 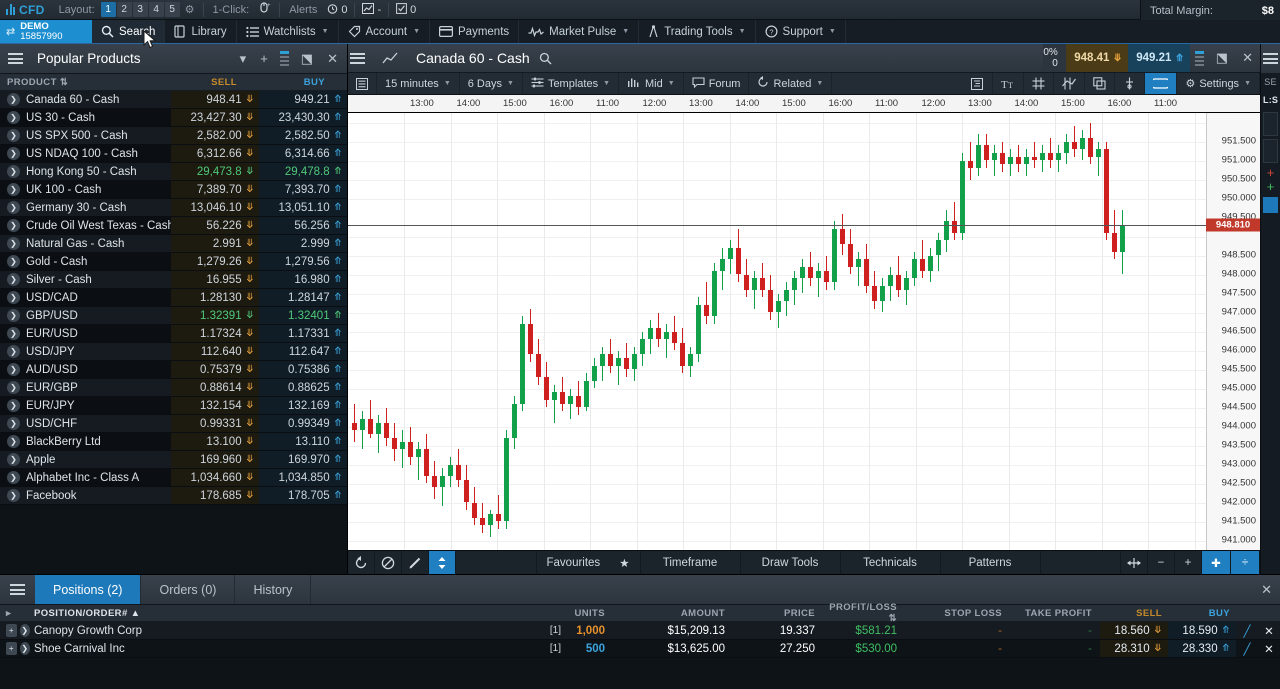 I want to click on product-sell-price: 1,034.660 ⤋, so click(x=215, y=477).